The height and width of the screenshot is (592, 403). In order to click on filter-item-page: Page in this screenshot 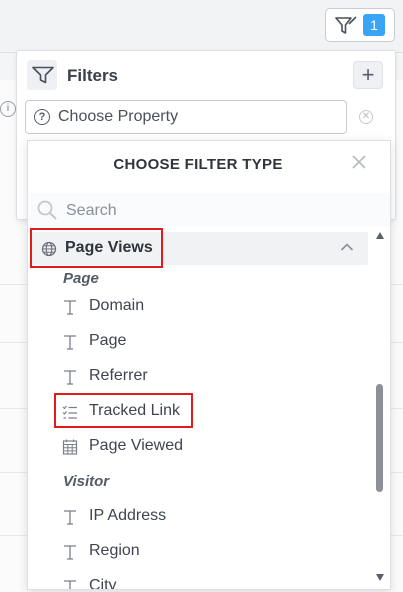, I will do `click(186, 342)`.